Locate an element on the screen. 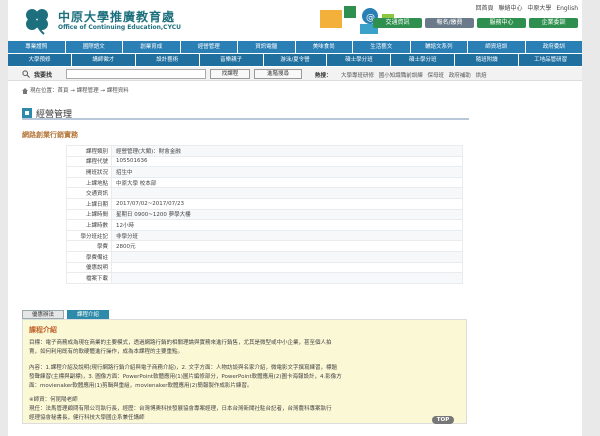 This screenshot has width=600, height=436. table-row: 上課地點 中原大學 校本部 is located at coordinates (264, 182).